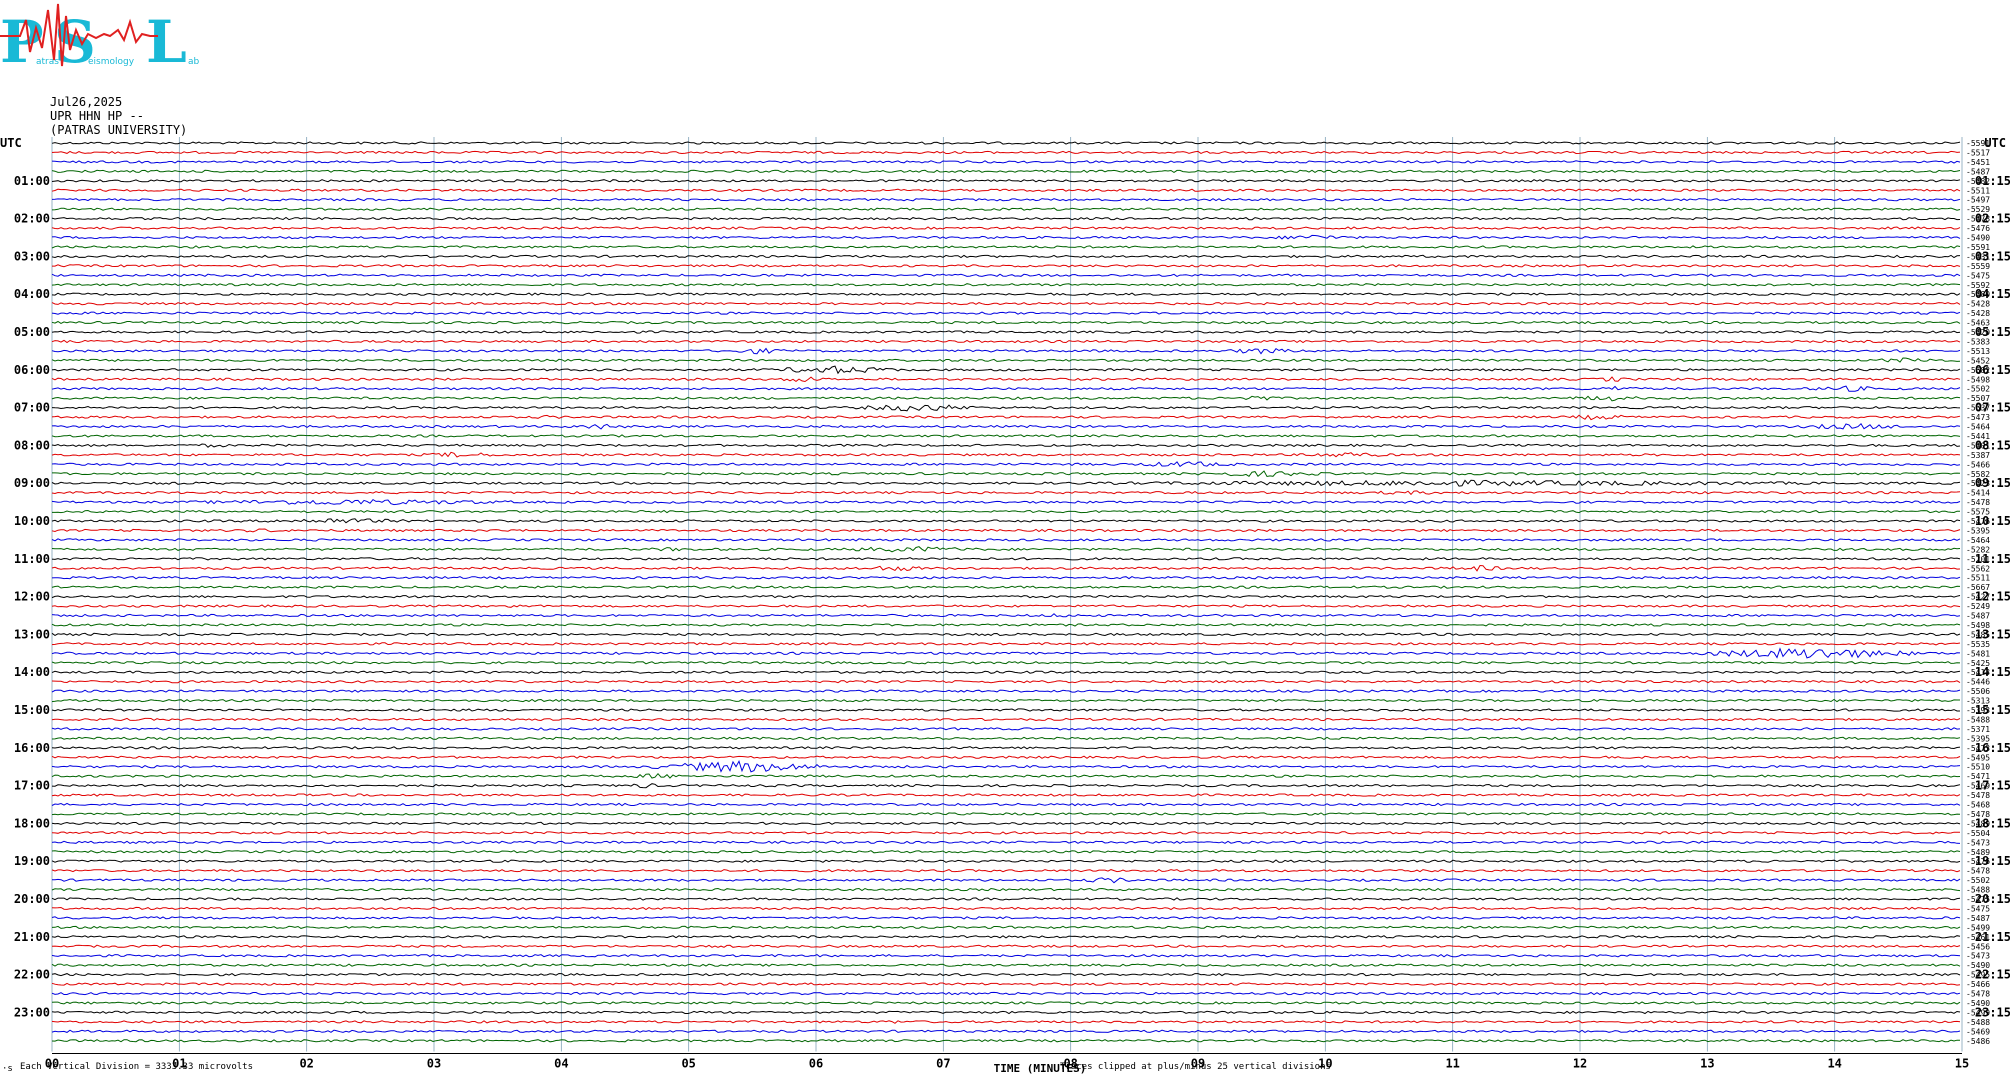 This screenshot has height=1080, width=2010. I want to click on trace-offset-label: -5464, so click(1978, 427).